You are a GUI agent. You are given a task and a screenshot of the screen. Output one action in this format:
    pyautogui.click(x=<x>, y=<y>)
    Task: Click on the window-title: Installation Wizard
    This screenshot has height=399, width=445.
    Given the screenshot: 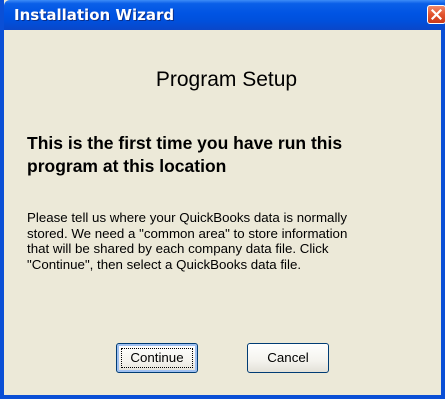 What is the action you would take?
    pyautogui.click(x=94, y=15)
    